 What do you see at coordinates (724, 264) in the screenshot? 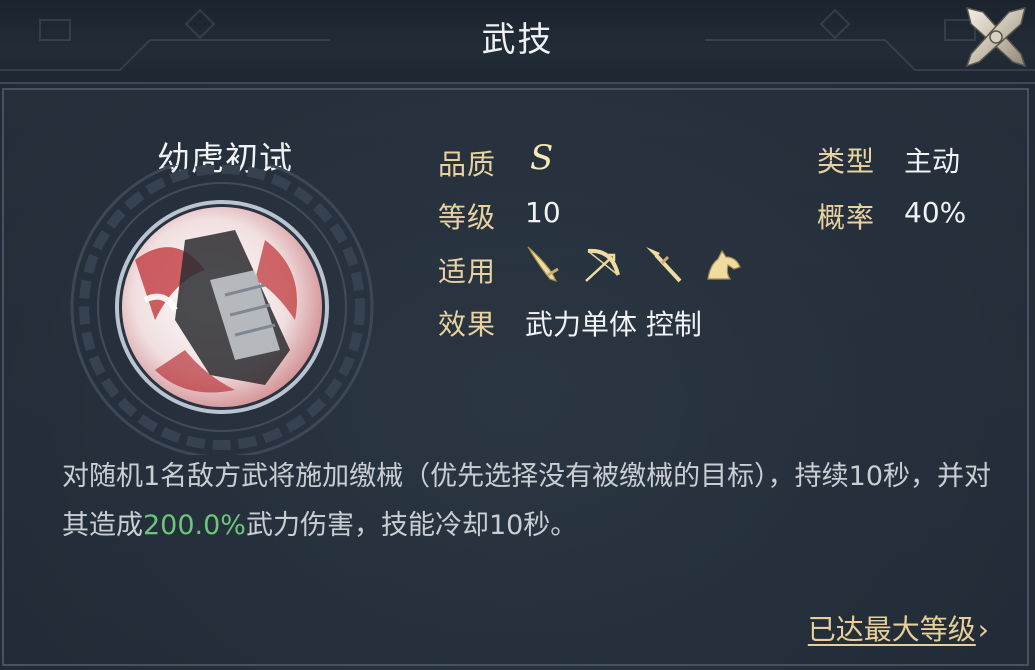
I see `horse-icon` at bounding box center [724, 264].